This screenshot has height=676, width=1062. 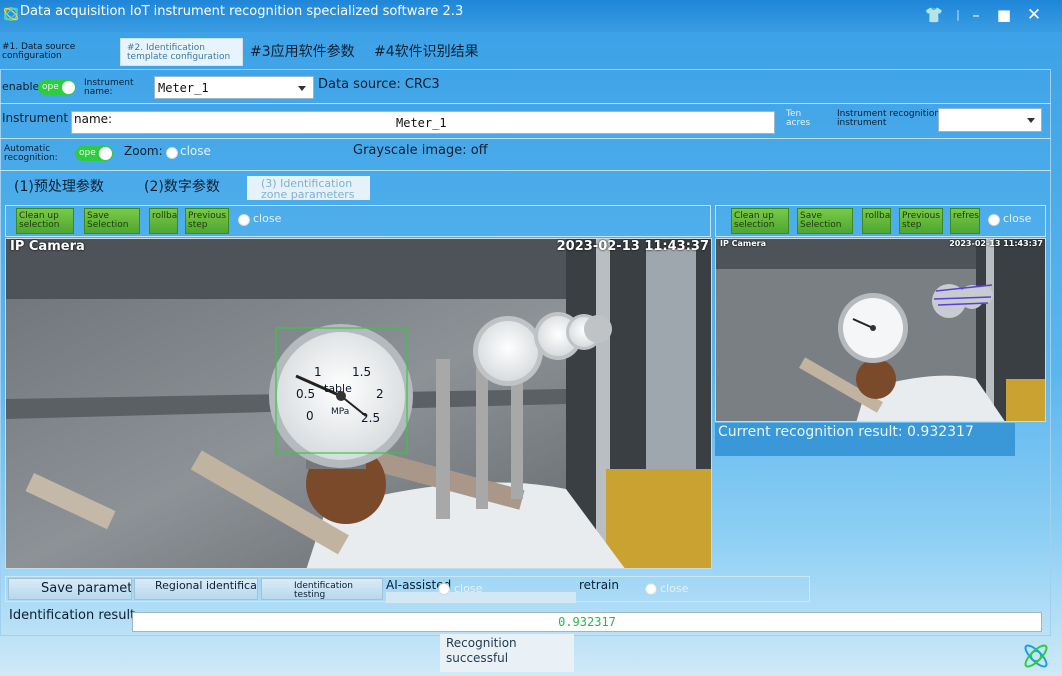 I want to click on retrain-value: close, so click(x=674, y=588).